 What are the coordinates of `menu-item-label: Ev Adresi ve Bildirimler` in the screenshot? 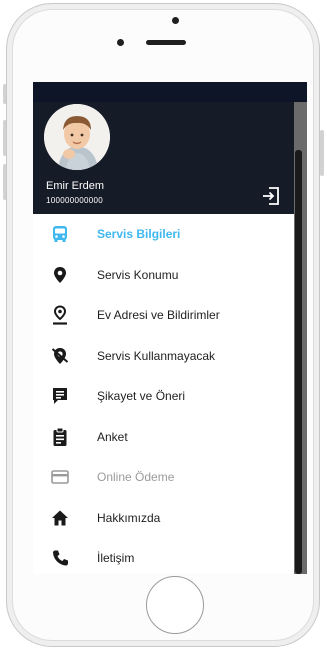 It's located at (158, 315).